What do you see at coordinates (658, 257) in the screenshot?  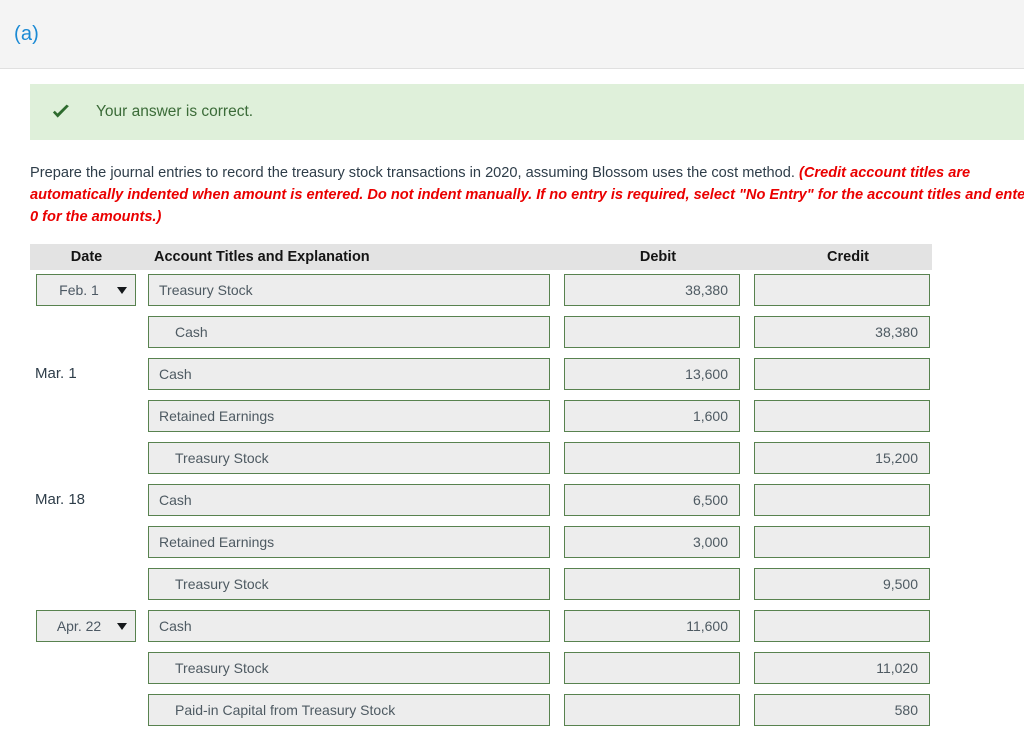 I see `column-header-debit: Debit` at bounding box center [658, 257].